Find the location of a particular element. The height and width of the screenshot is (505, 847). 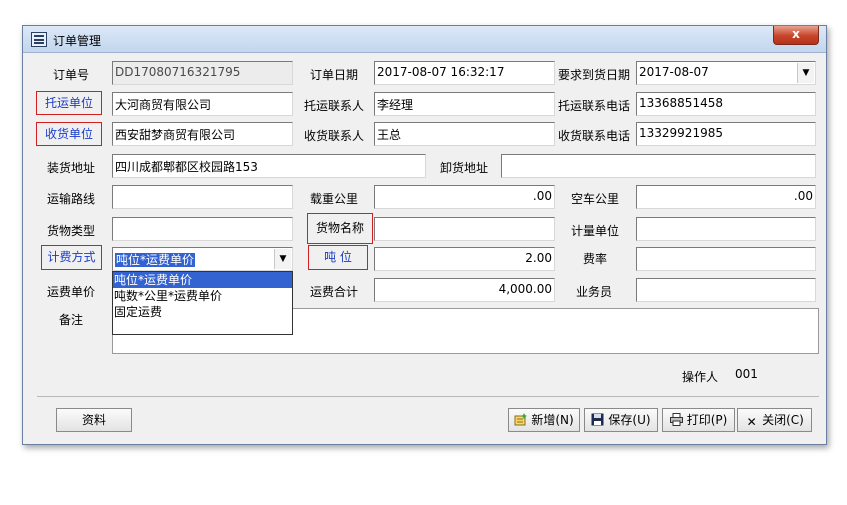

consignee-phone-label: 收货联系电话 is located at coordinates (594, 136).